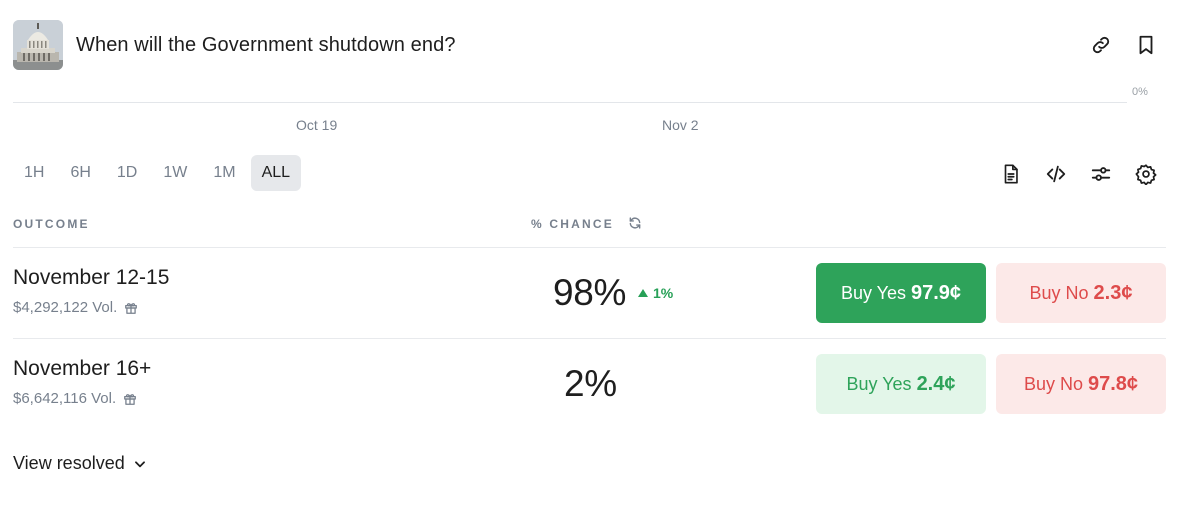  I want to click on view-resolved-toggle: View resolved, so click(80, 463).